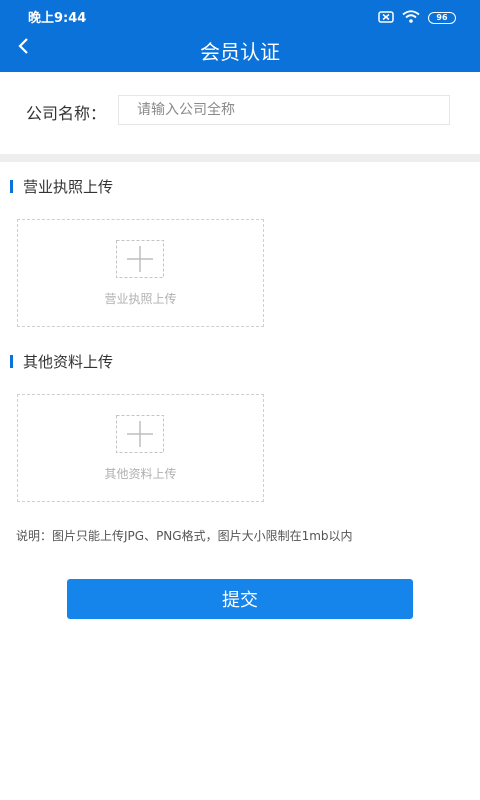 This screenshot has width=480, height=800. Describe the element at coordinates (140, 474) in the screenshot. I see `other-upload-hint: 其他资料上传` at that location.